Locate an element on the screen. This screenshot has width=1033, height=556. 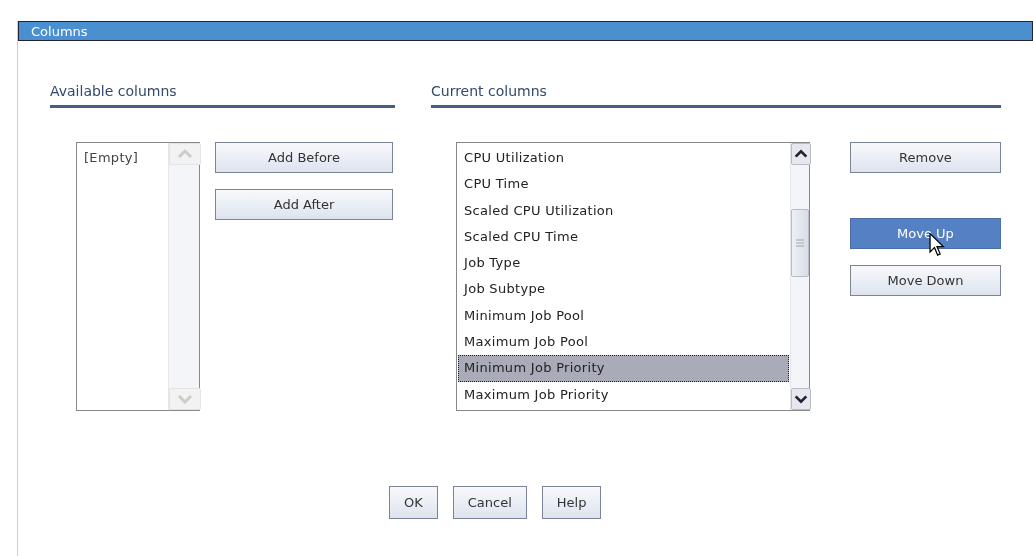
button: Help is located at coordinates (571, 502).